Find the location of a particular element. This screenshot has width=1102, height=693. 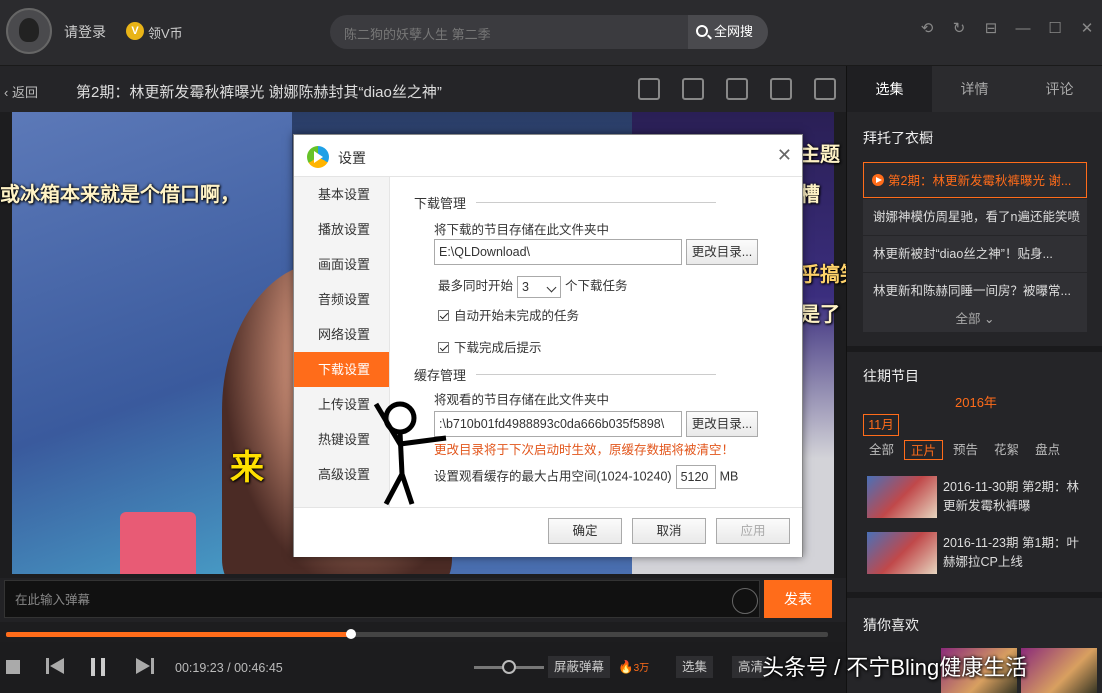

title-actions is located at coordinates (737, 89).